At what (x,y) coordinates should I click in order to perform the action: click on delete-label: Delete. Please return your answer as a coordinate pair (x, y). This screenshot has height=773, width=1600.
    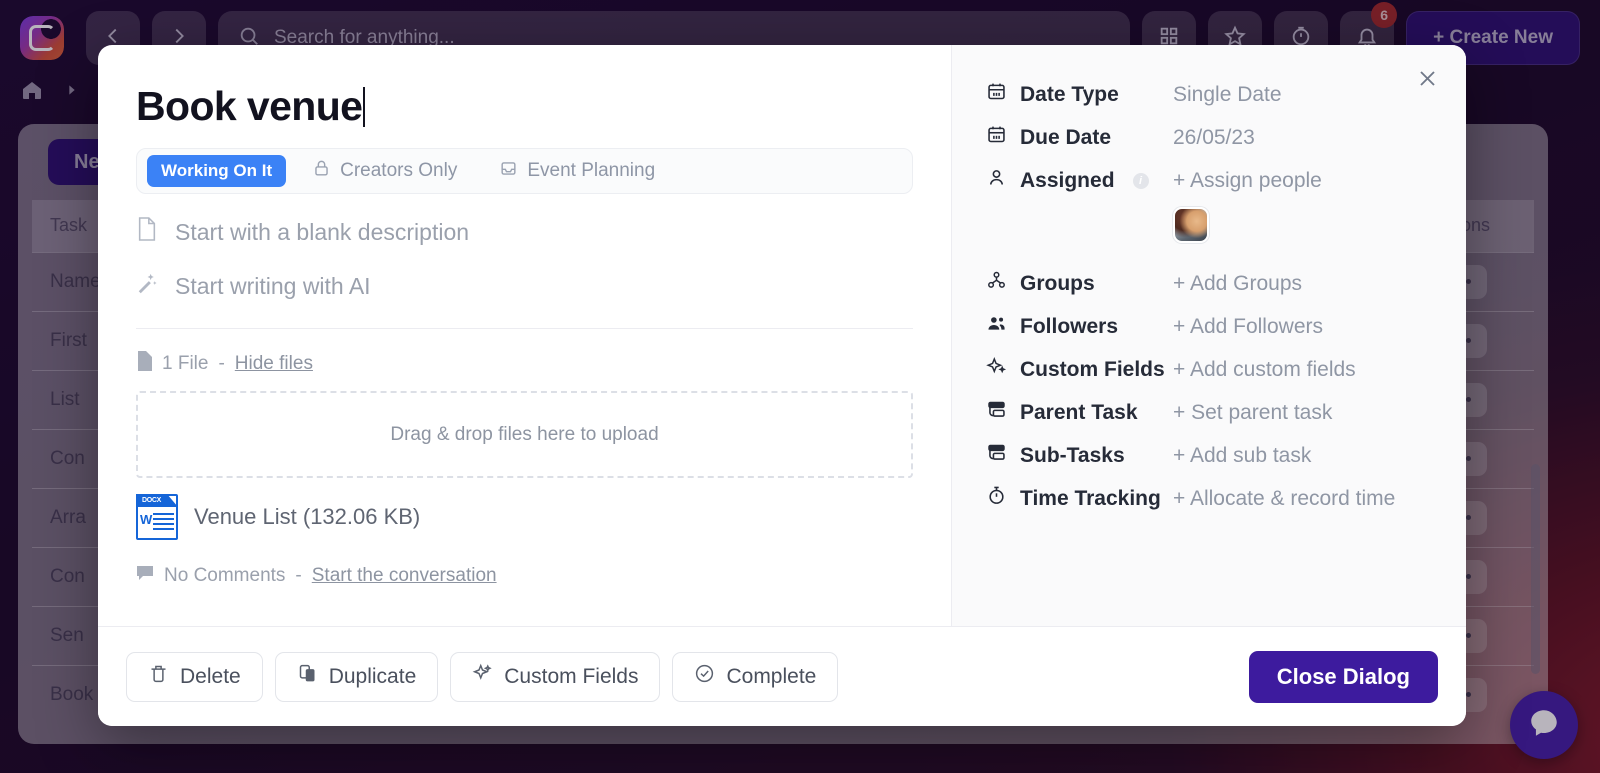
    Looking at the image, I should click on (210, 676).